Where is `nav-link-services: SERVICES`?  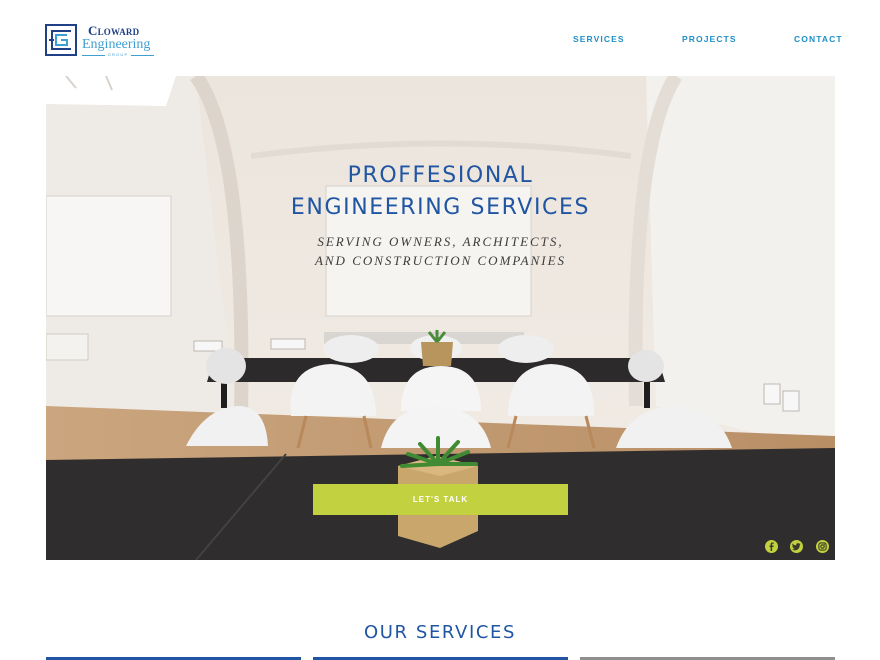
nav-link-services: SERVICES is located at coordinates (599, 39).